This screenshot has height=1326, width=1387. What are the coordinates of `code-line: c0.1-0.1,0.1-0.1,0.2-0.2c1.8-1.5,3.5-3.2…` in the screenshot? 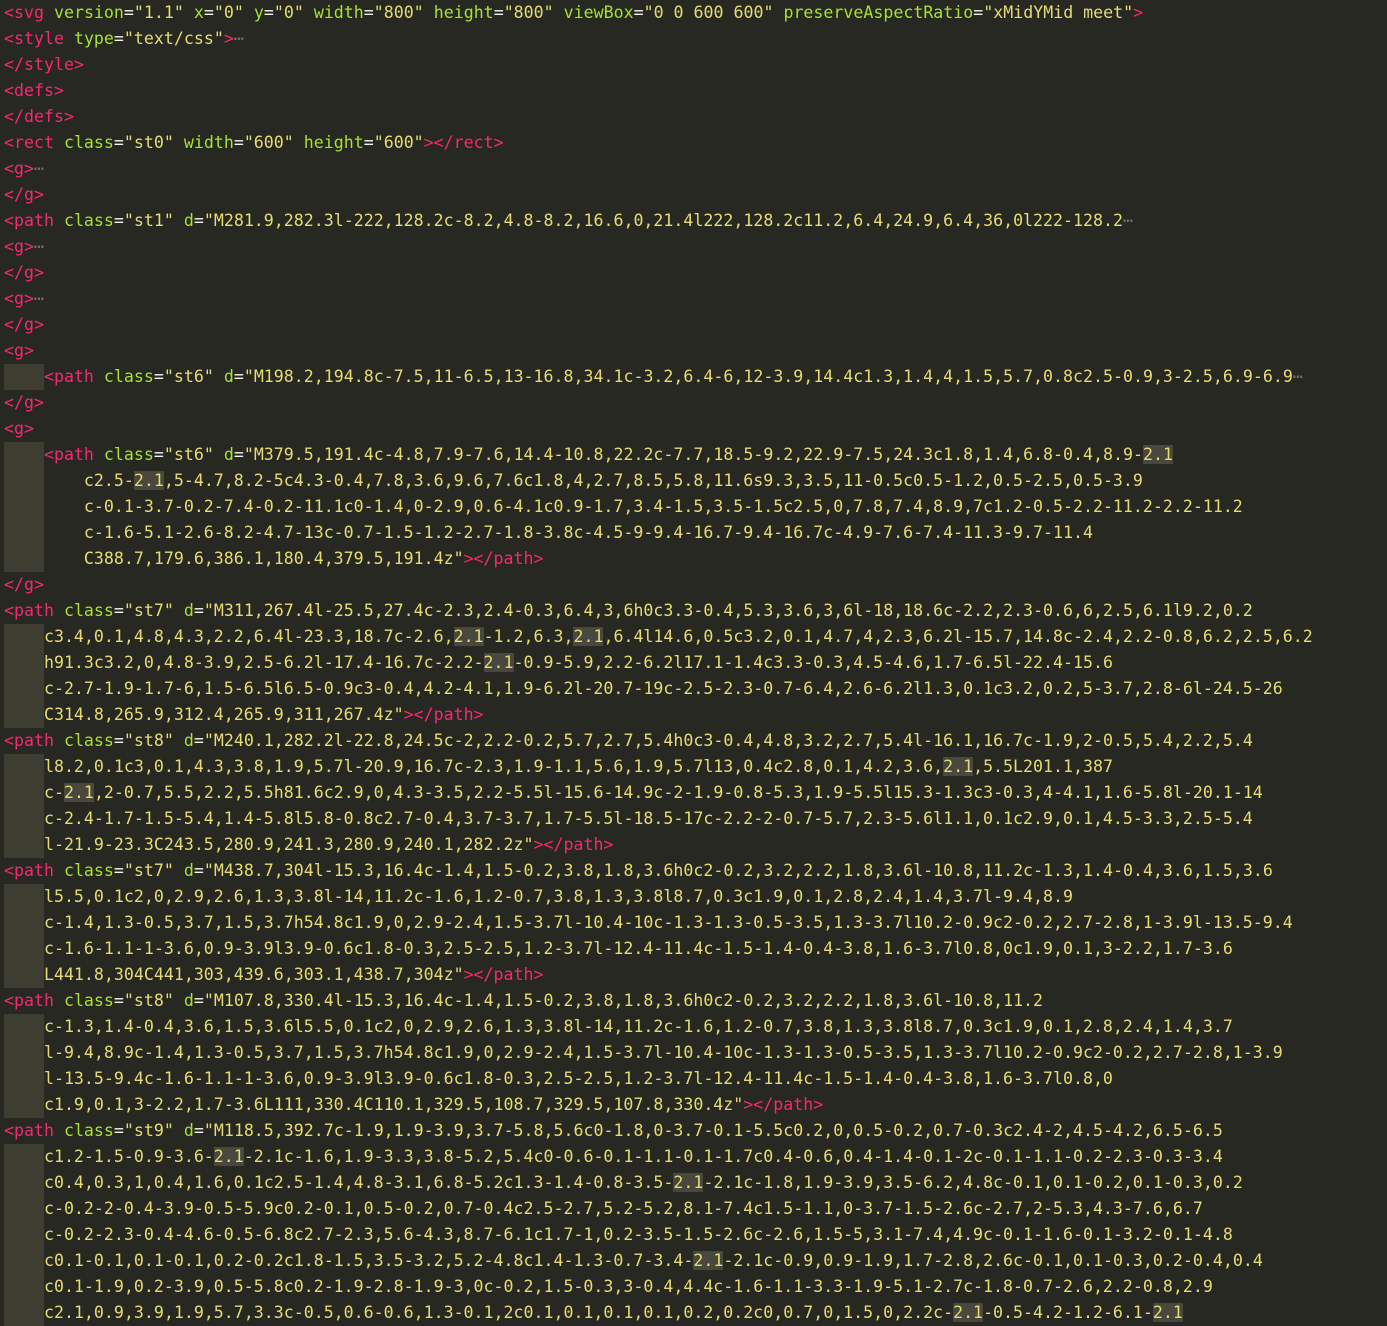 It's located at (633, 1261).